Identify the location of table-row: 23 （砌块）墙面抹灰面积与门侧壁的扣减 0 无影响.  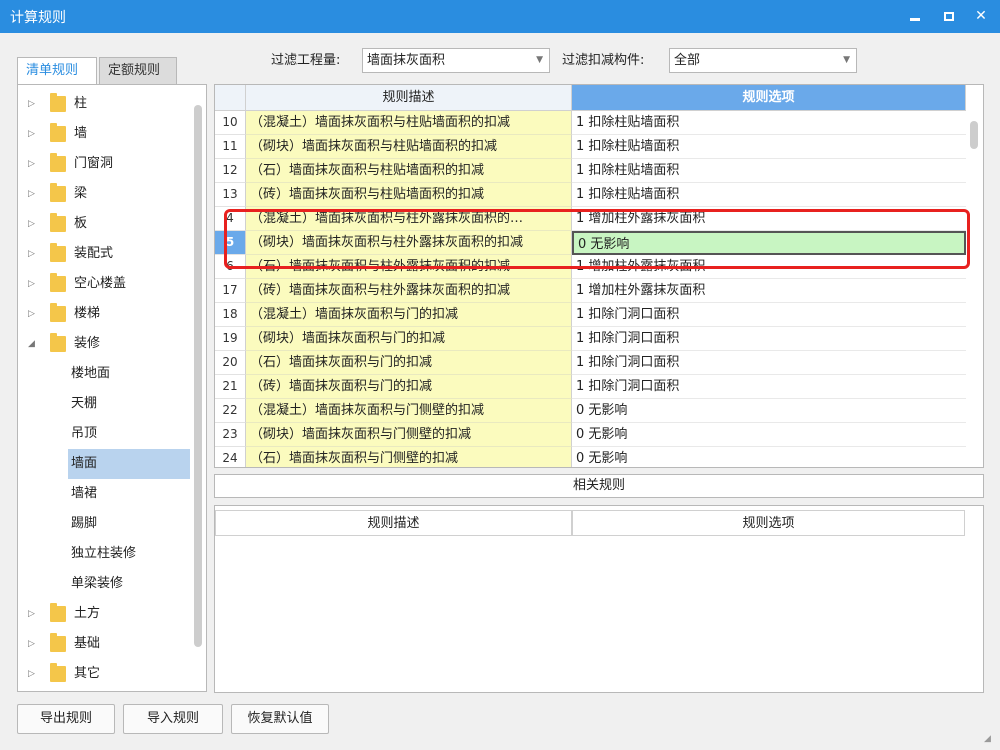
(590, 435).